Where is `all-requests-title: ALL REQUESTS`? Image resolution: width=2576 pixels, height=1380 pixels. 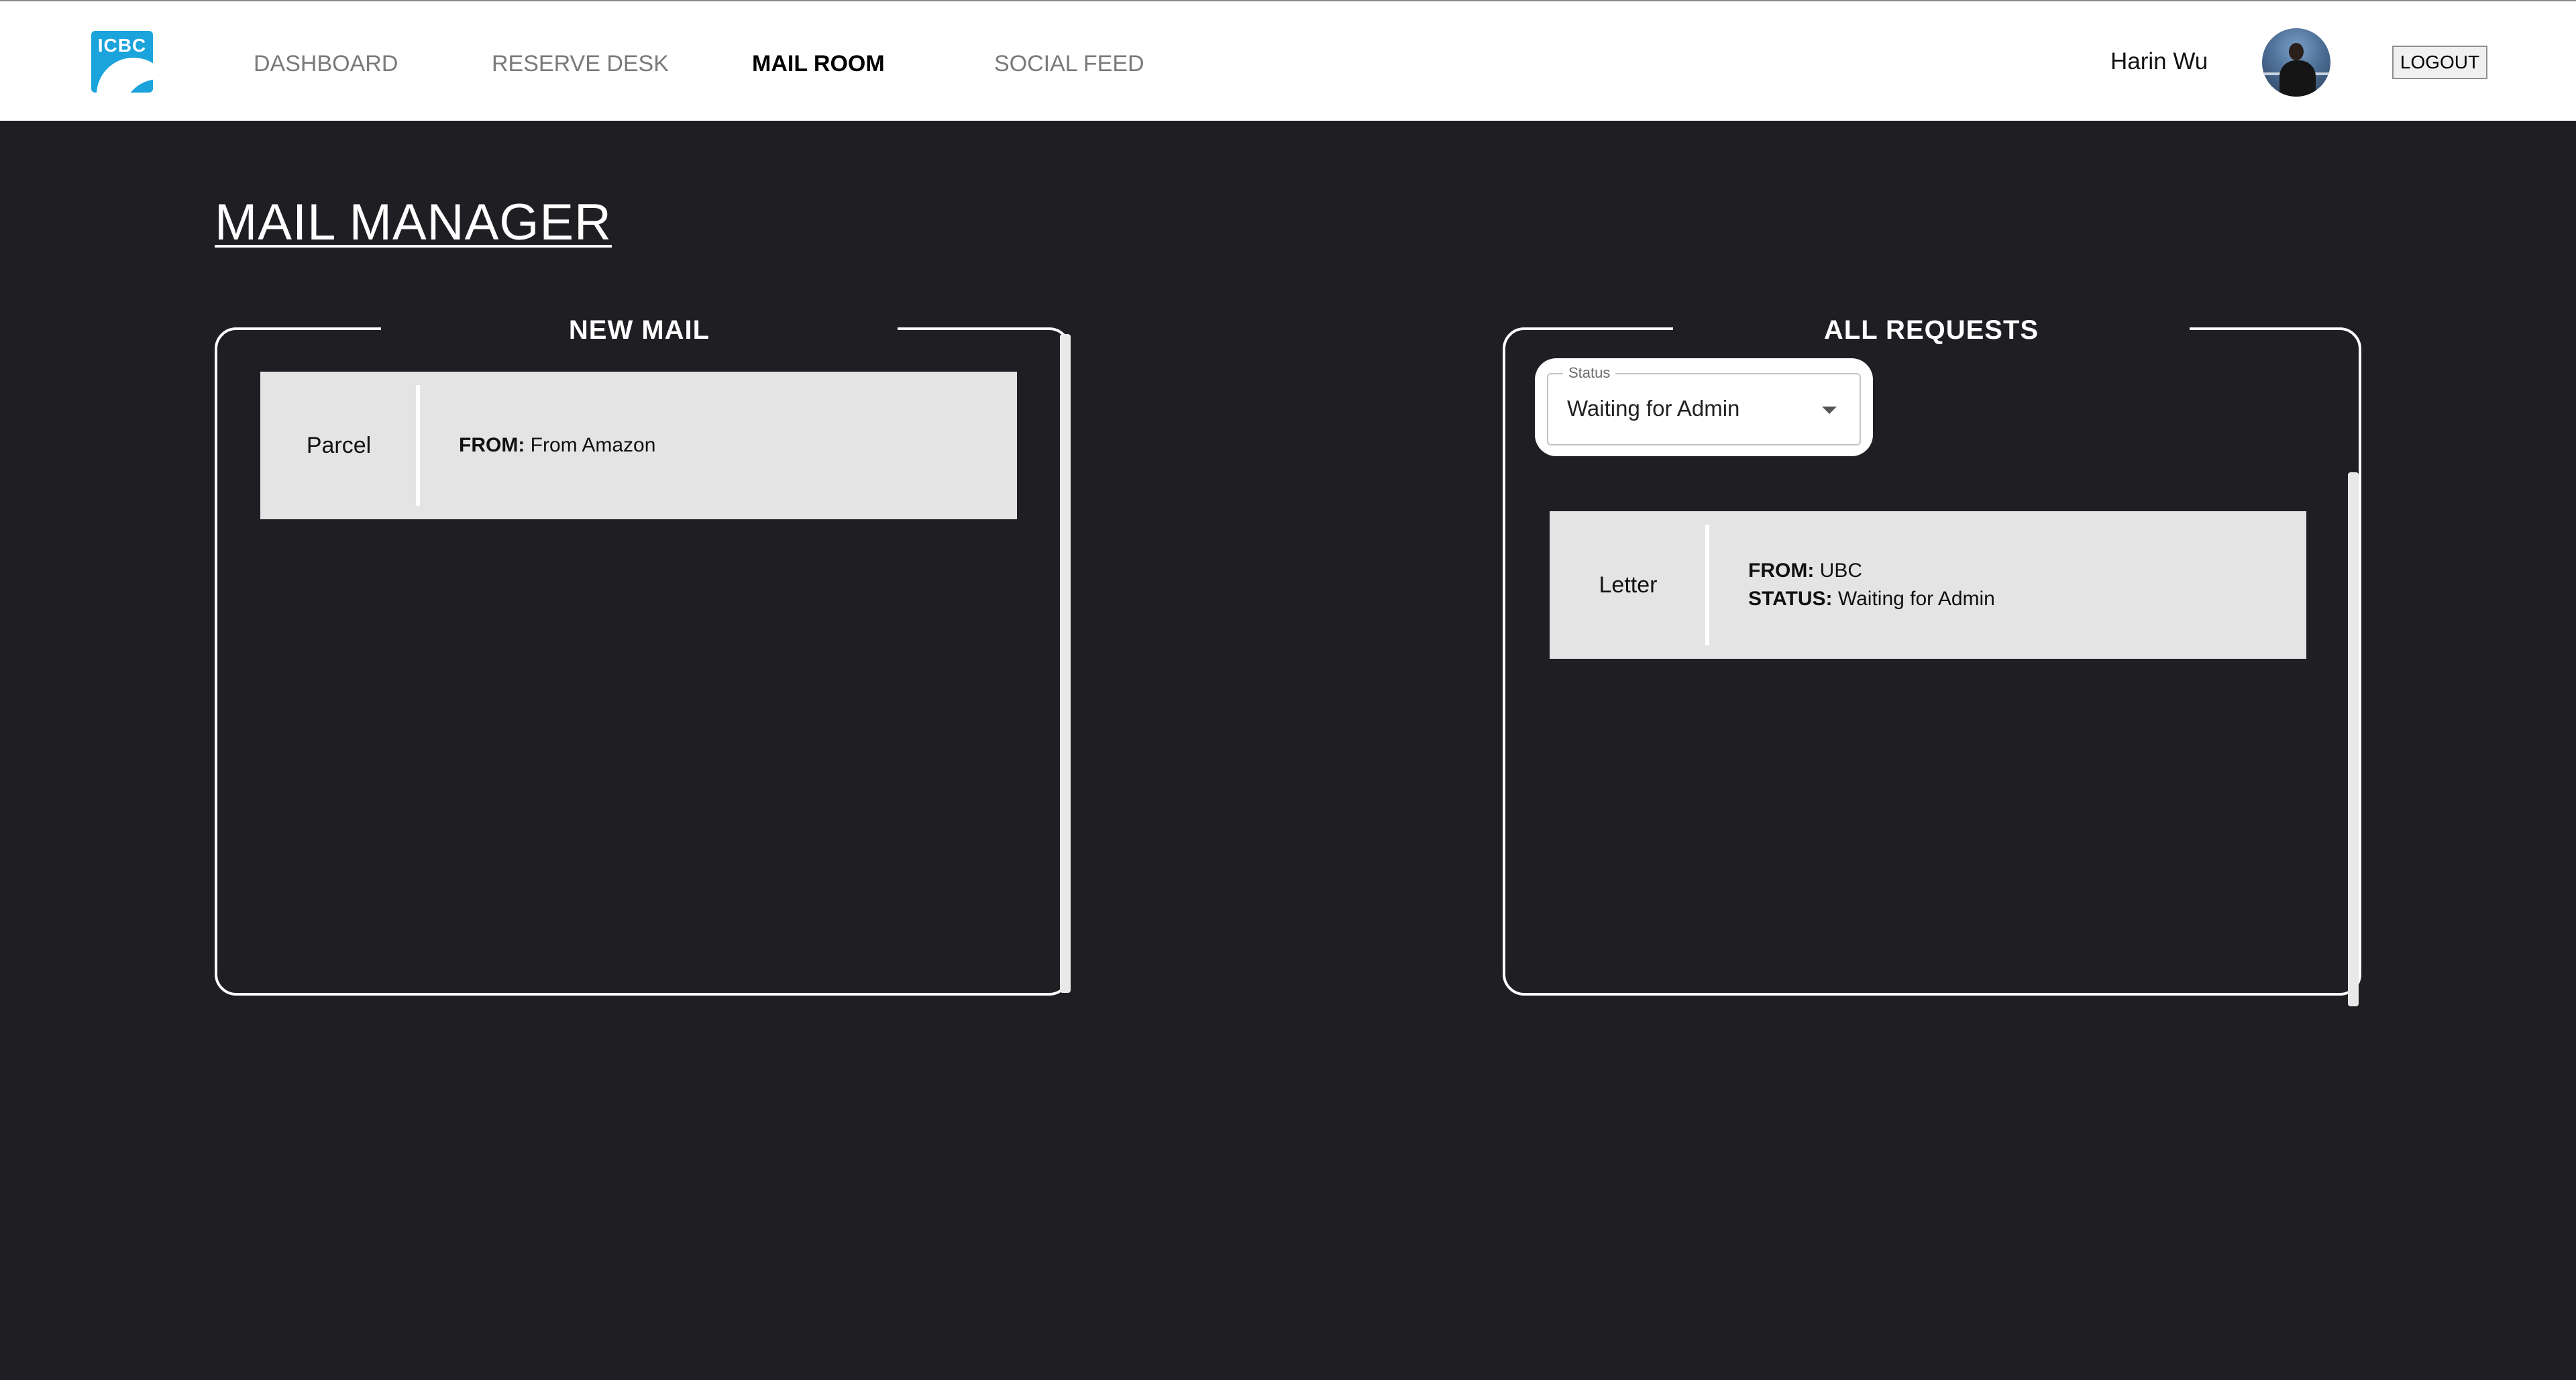
all-requests-title: ALL REQUESTS is located at coordinates (1931, 330).